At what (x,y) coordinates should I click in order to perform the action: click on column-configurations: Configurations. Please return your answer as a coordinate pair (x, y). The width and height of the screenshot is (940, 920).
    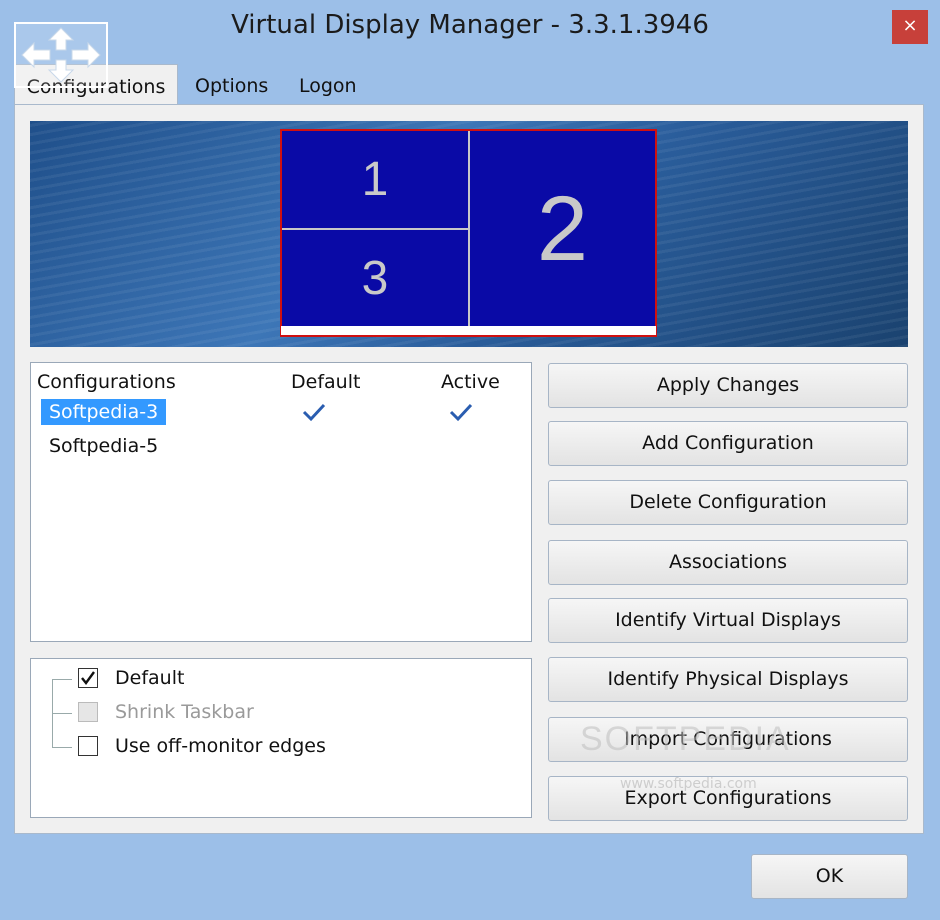
    Looking at the image, I should click on (106, 382).